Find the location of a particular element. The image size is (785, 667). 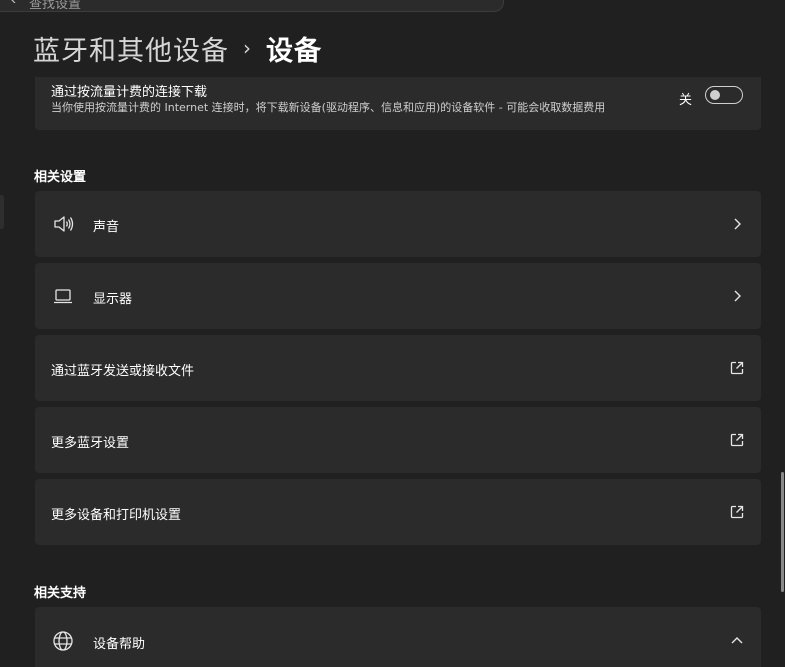

related-item-label: 更多蓝牙设置 is located at coordinates (90, 443).